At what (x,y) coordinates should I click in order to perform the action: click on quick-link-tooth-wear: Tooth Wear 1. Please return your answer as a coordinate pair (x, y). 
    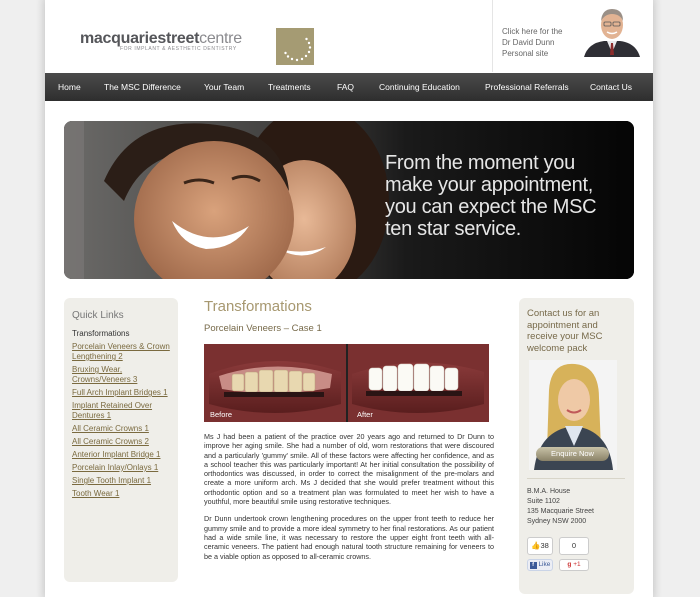
    Looking at the image, I should click on (121, 494).